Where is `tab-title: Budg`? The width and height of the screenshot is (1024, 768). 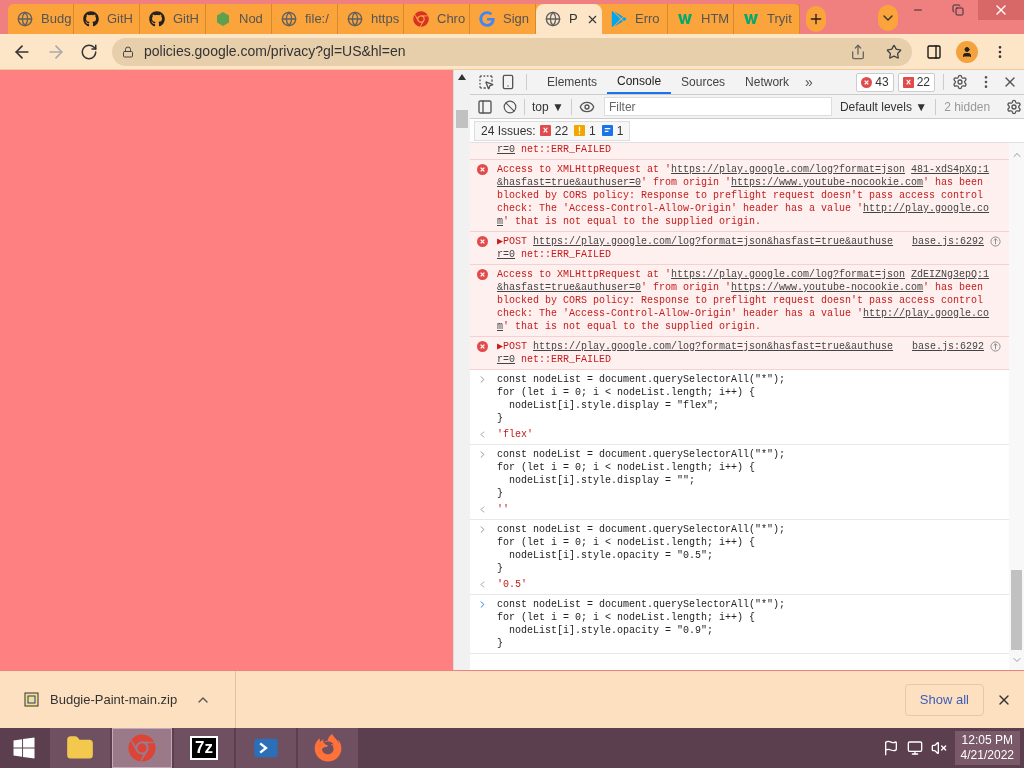
tab-title: Budg is located at coordinates (56, 19).